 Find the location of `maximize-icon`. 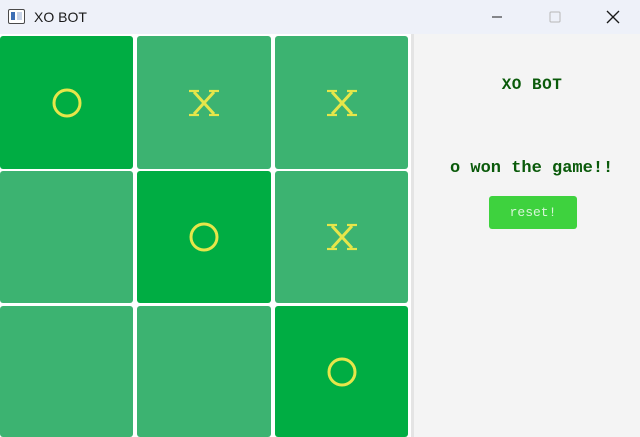

maximize-icon is located at coordinates (555, 17).